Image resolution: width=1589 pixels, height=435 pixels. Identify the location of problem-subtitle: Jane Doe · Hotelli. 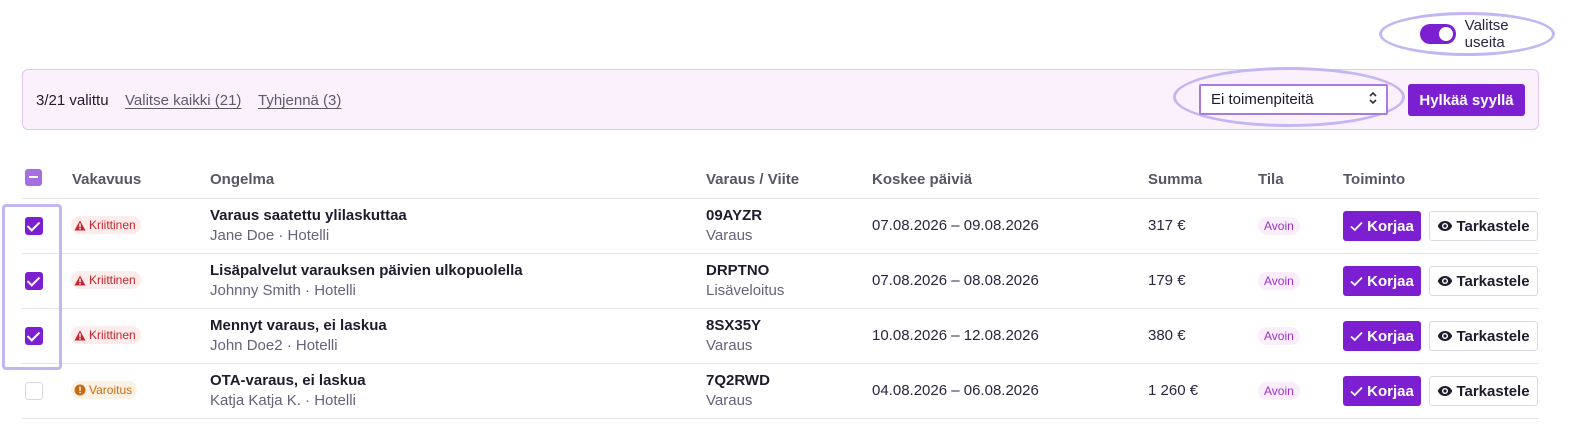
(270, 235).